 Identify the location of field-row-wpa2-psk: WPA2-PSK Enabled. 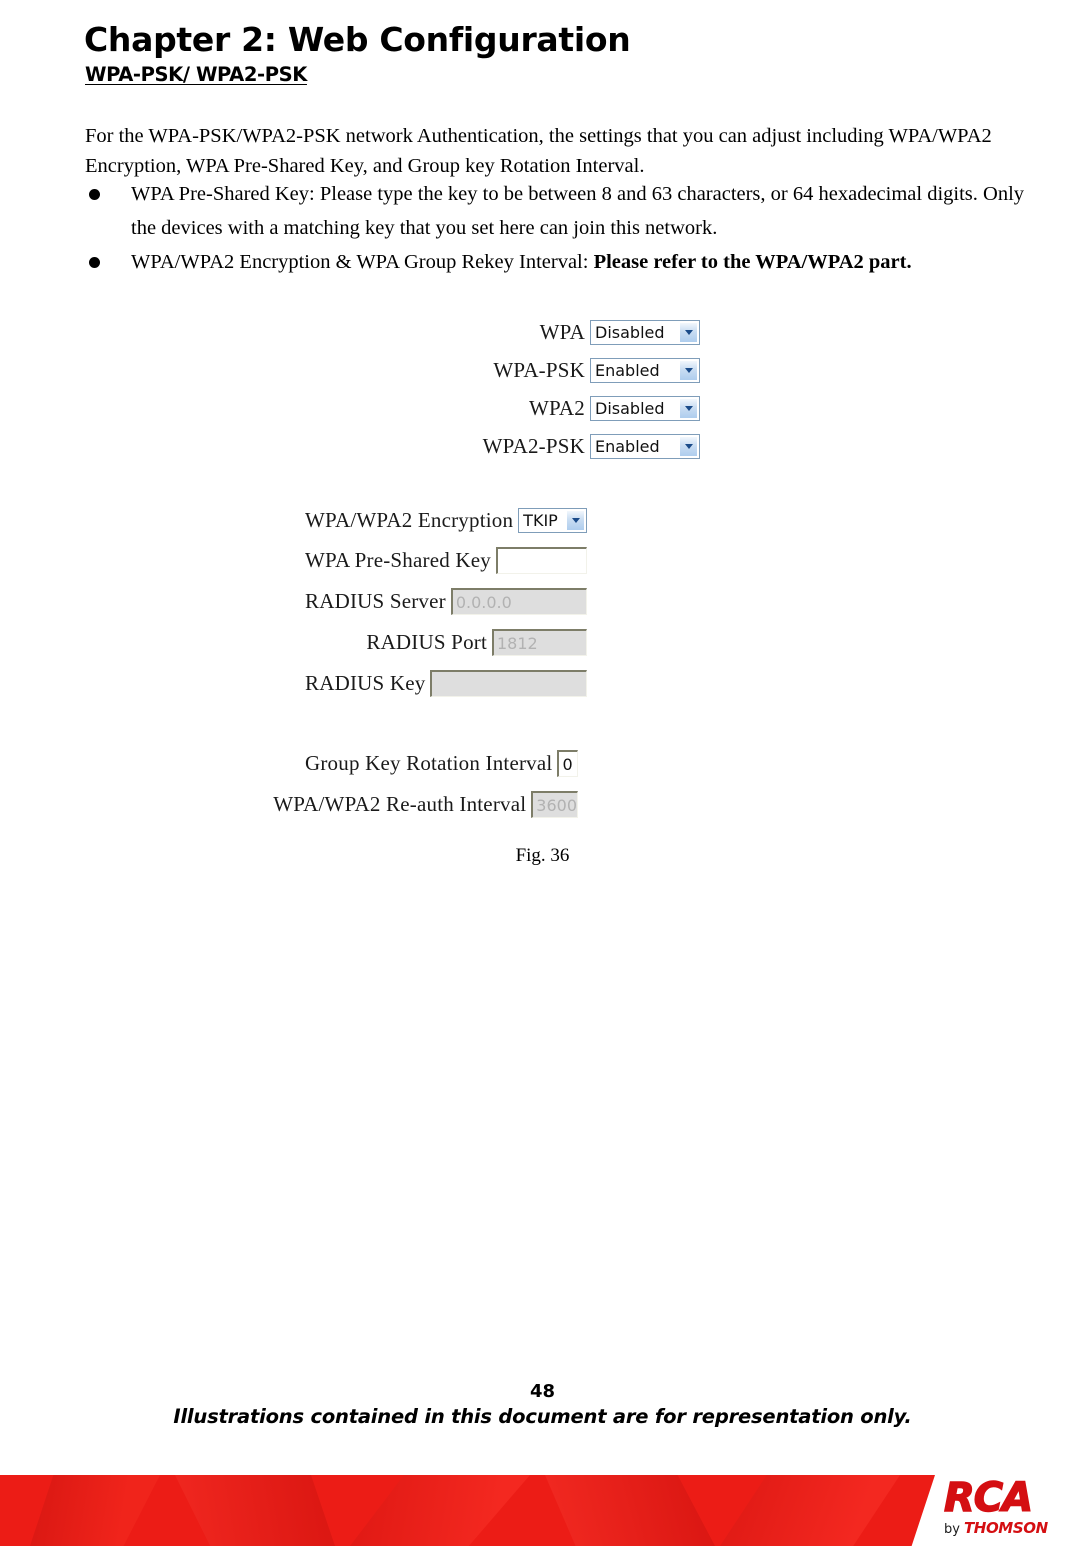
(502, 446).